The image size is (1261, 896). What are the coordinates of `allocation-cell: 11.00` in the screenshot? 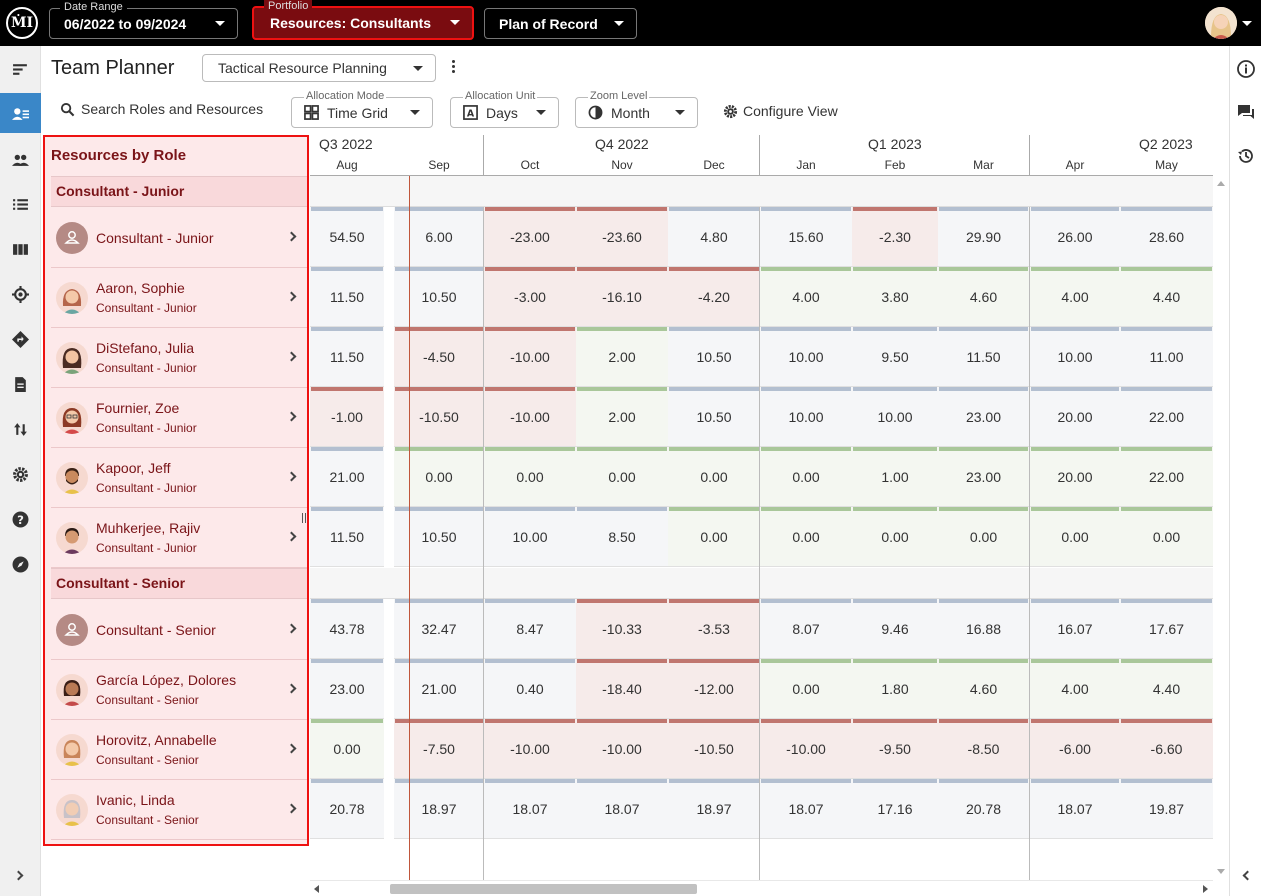 It's located at (1166, 357).